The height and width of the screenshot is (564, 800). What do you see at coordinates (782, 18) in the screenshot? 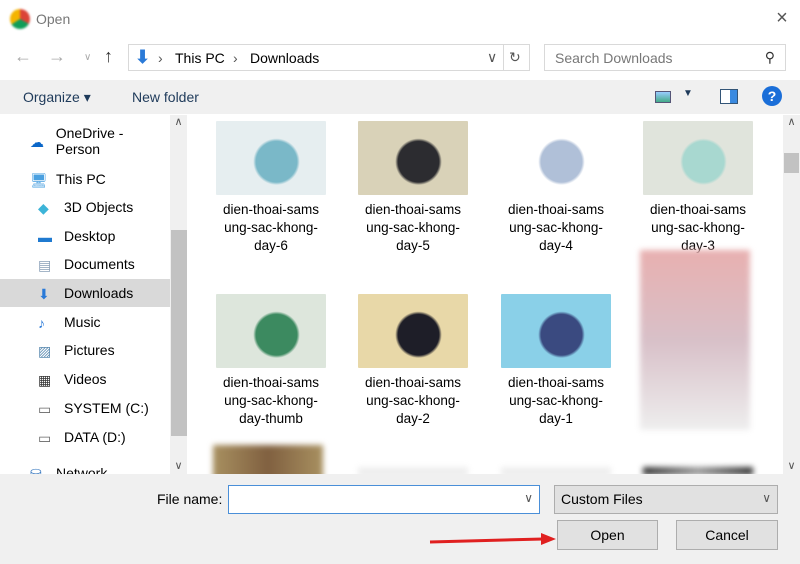
I see `close-icon: ×` at bounding box center [782, 18].